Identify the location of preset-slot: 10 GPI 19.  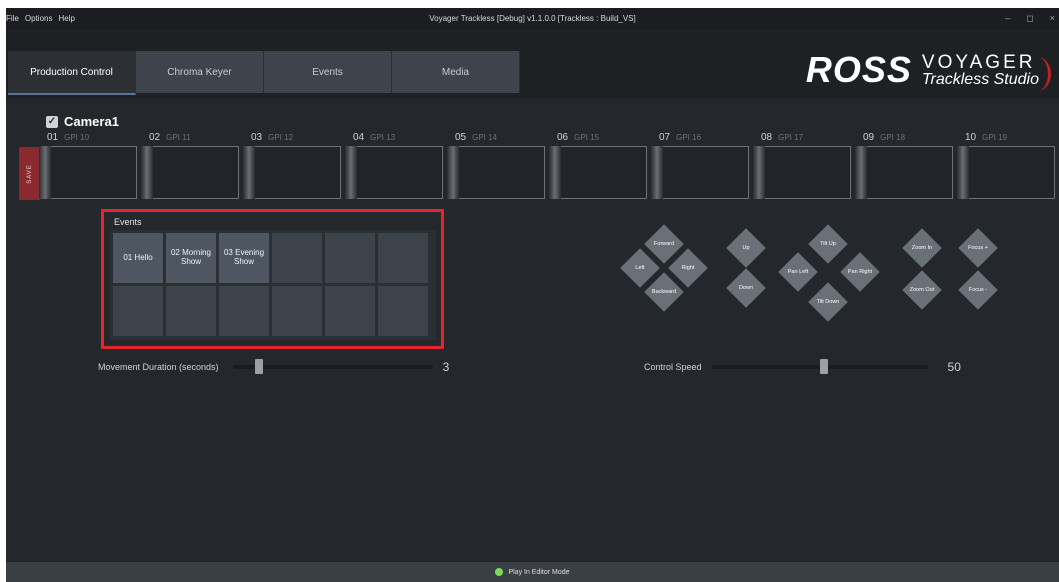
(1010, 164).